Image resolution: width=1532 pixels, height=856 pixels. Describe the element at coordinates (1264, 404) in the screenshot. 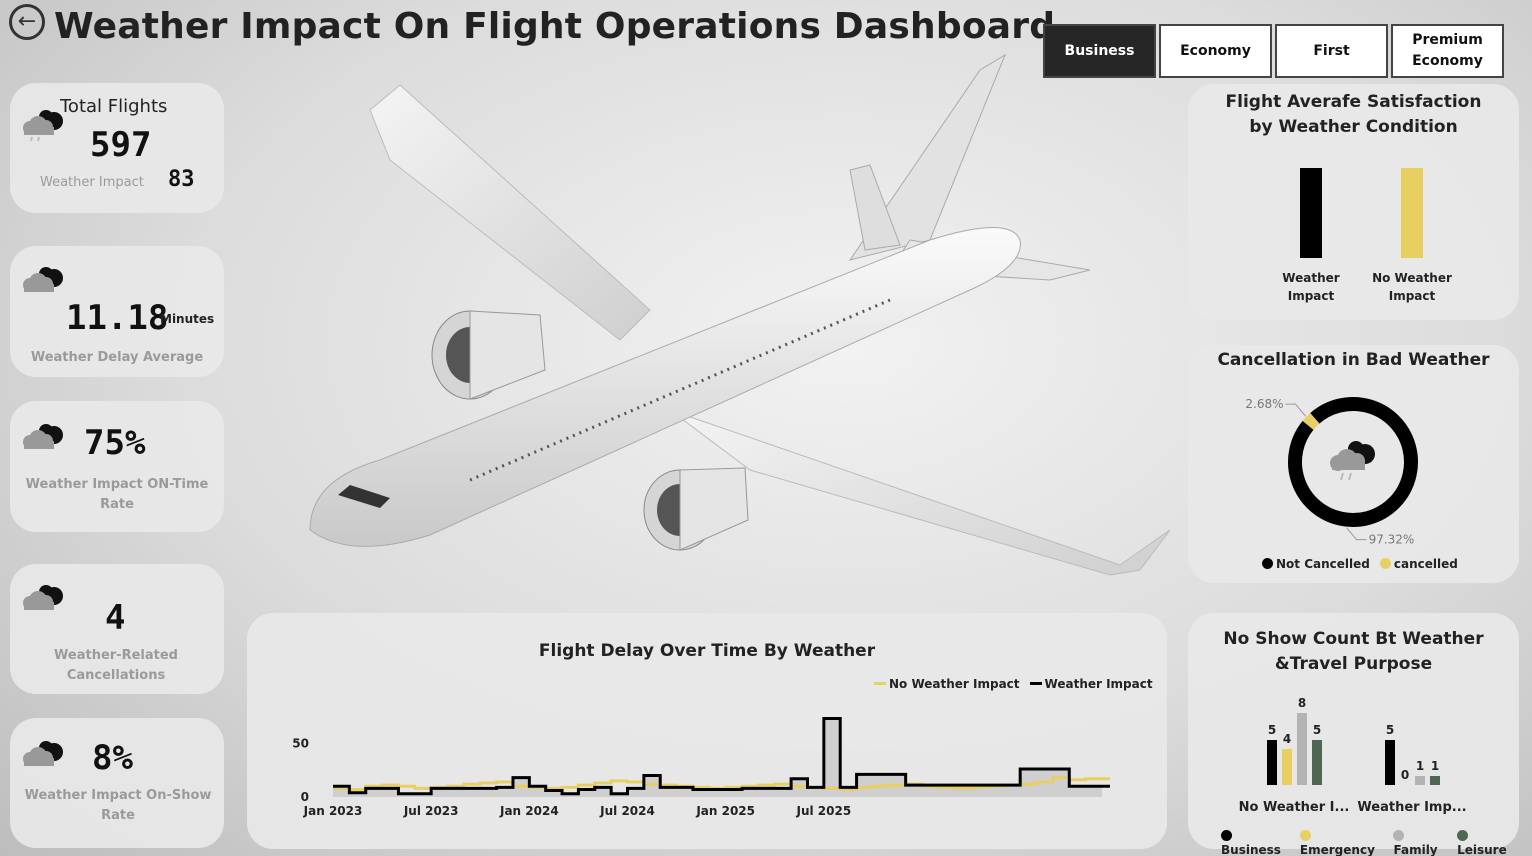

I see `donut-data-label: 2.68%` at that location.